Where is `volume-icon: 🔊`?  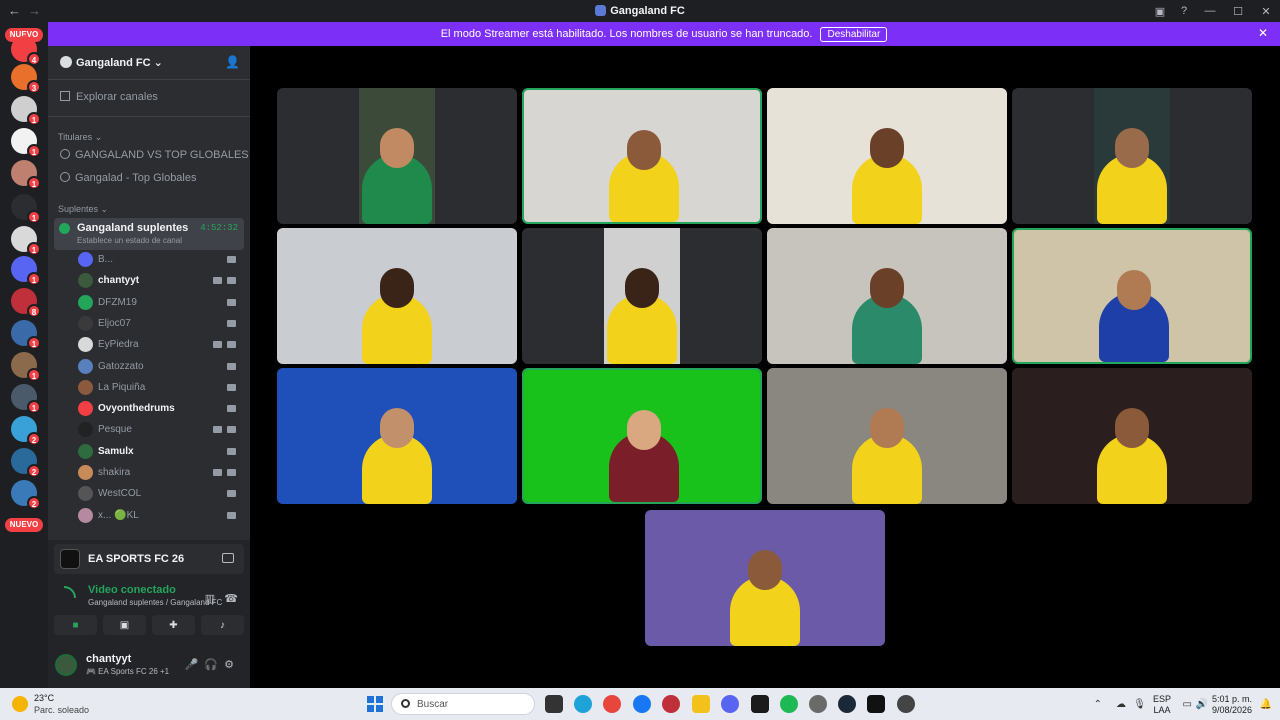
volume-icon: 🔊 is located at coordinates (1202, 704).